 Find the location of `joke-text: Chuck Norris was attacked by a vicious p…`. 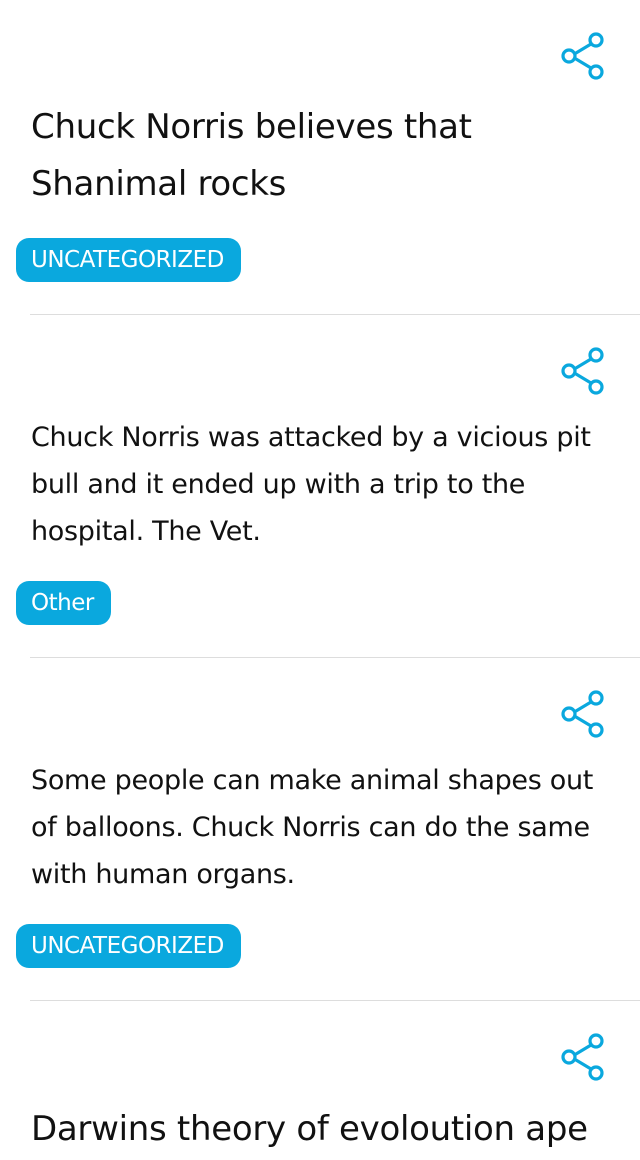

joke-text: Chuck Norris was attacked by a vicious p… is located at coordinates (311, 484).